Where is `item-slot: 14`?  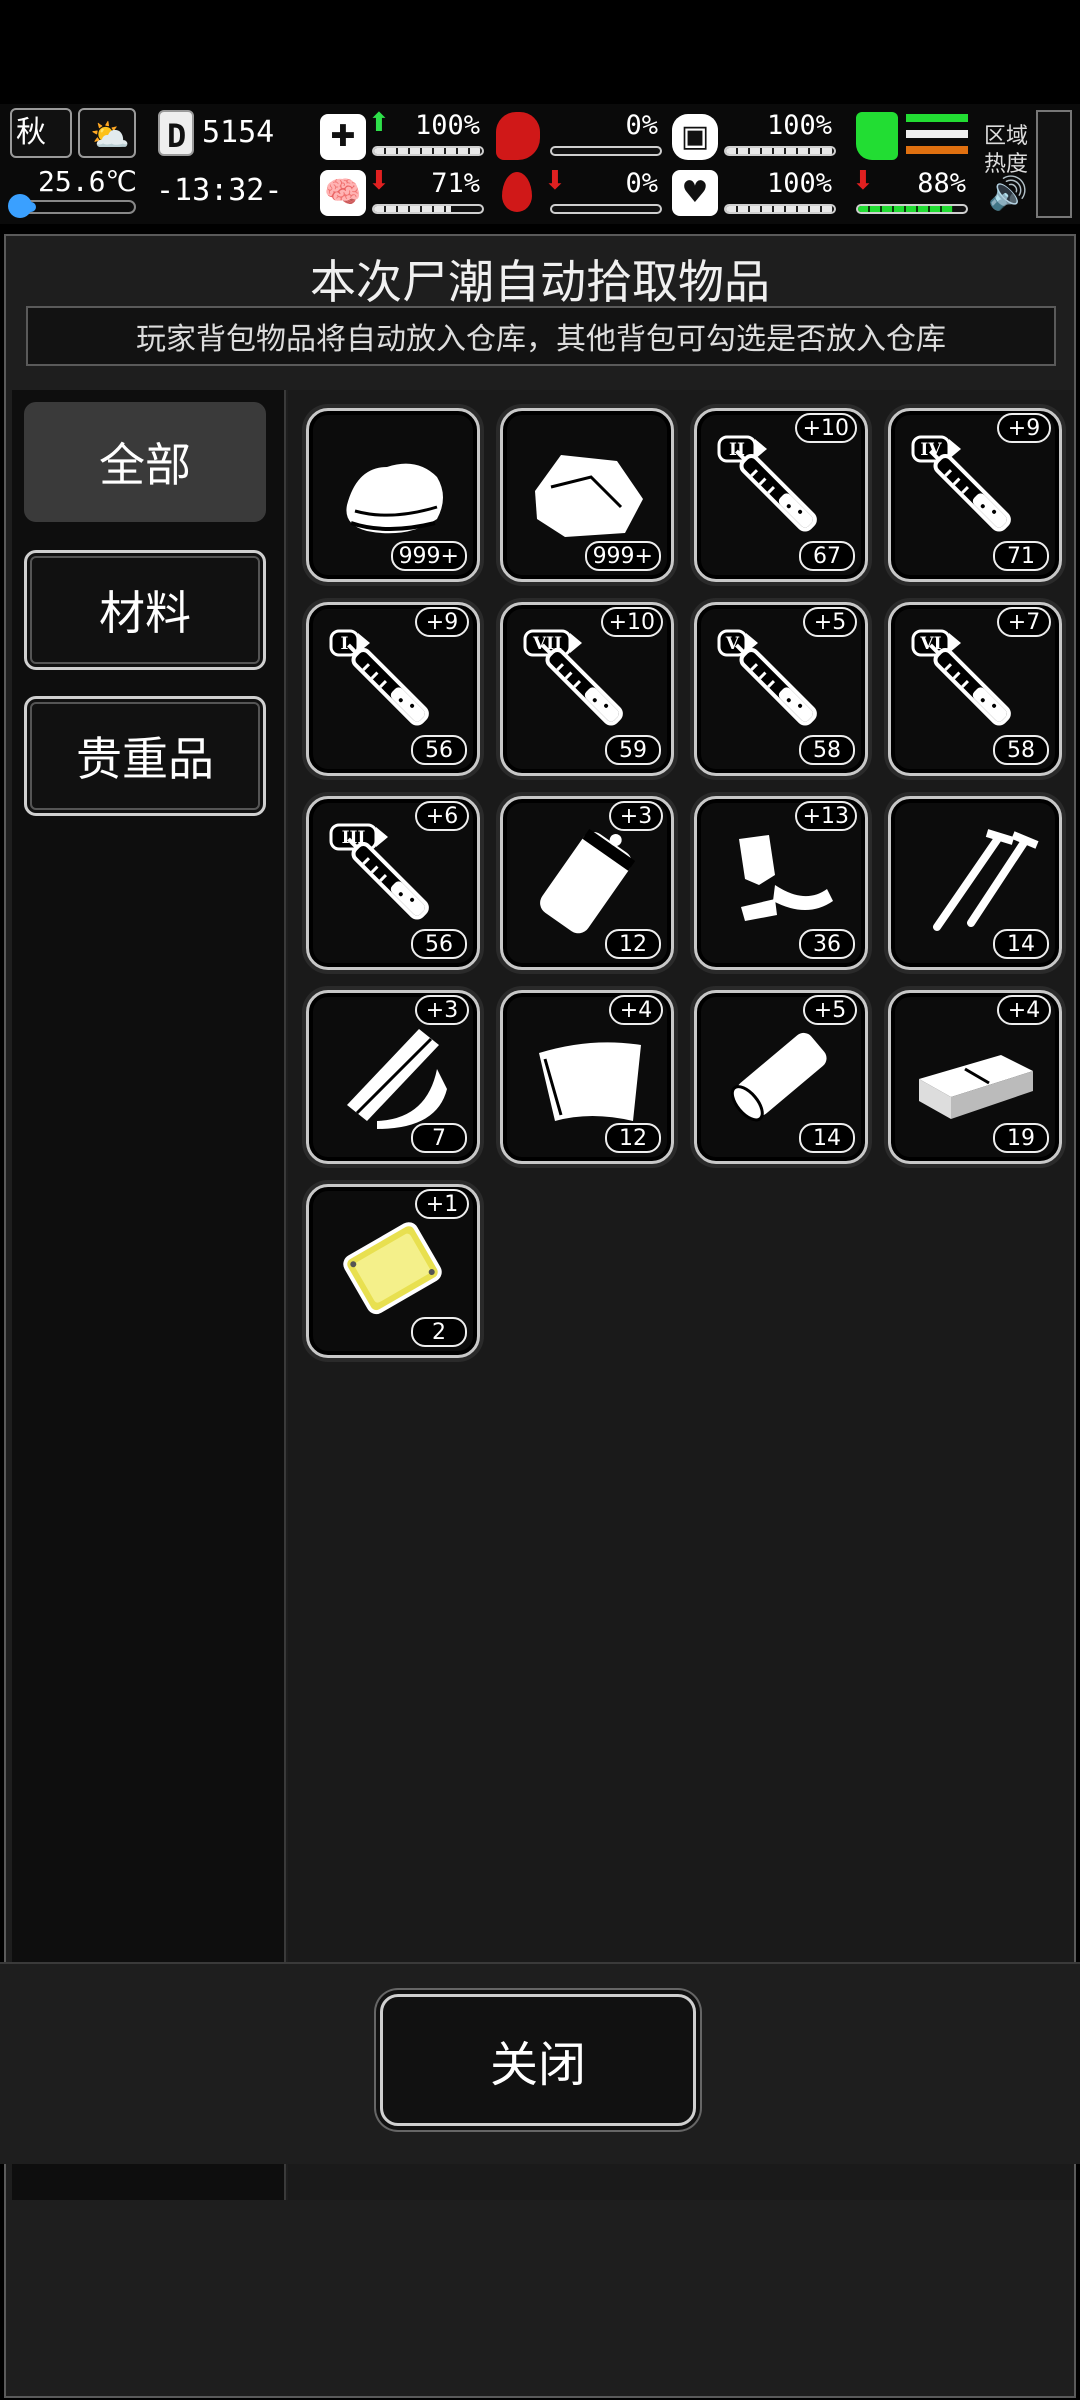
item-slot: 14 is located at coordinates (975, 883).